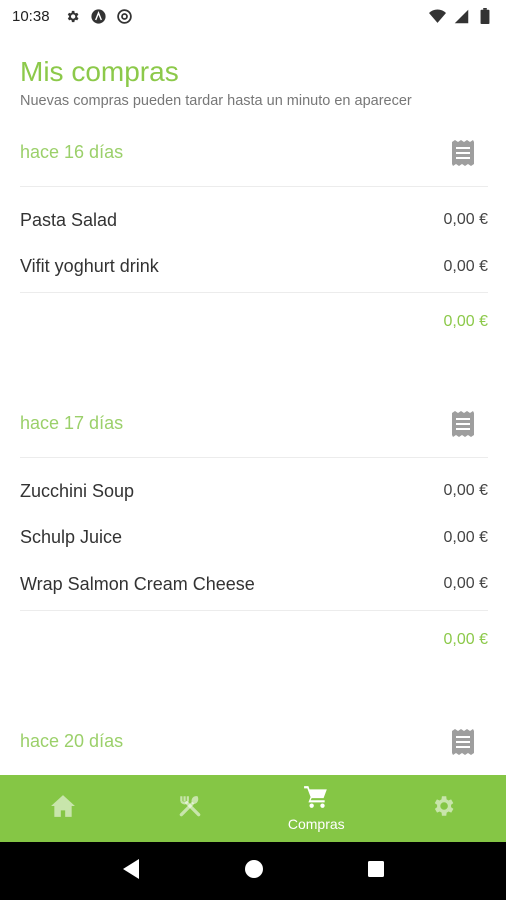 The height and width of the screenshot is (900, 506). I want to click on item-name: Zucchini Soup, so click(77, 490).